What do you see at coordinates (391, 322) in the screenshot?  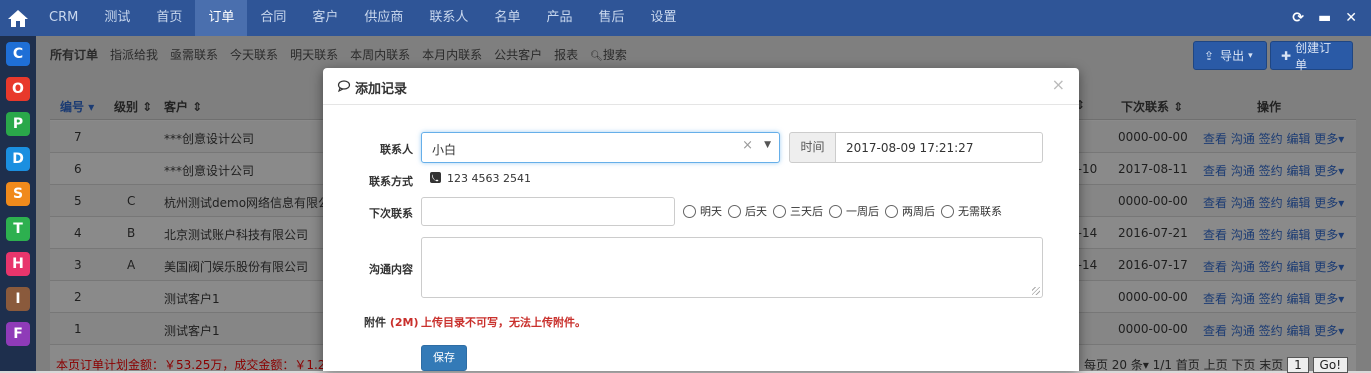 I see `attachment-label: 附件 (2M)` at bounding box center [391, 322].